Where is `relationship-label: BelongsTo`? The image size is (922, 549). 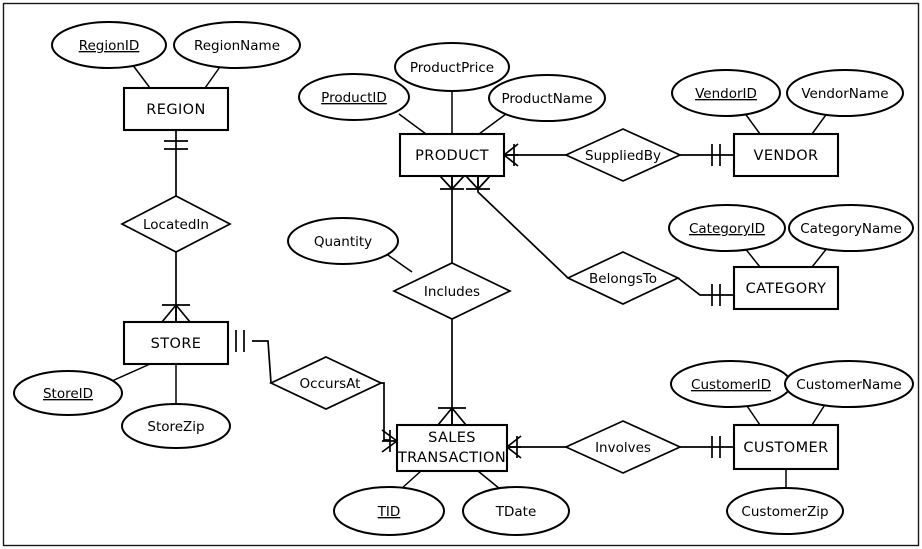
relationship-label: BelongsTo is located at coordinates (623, 279).